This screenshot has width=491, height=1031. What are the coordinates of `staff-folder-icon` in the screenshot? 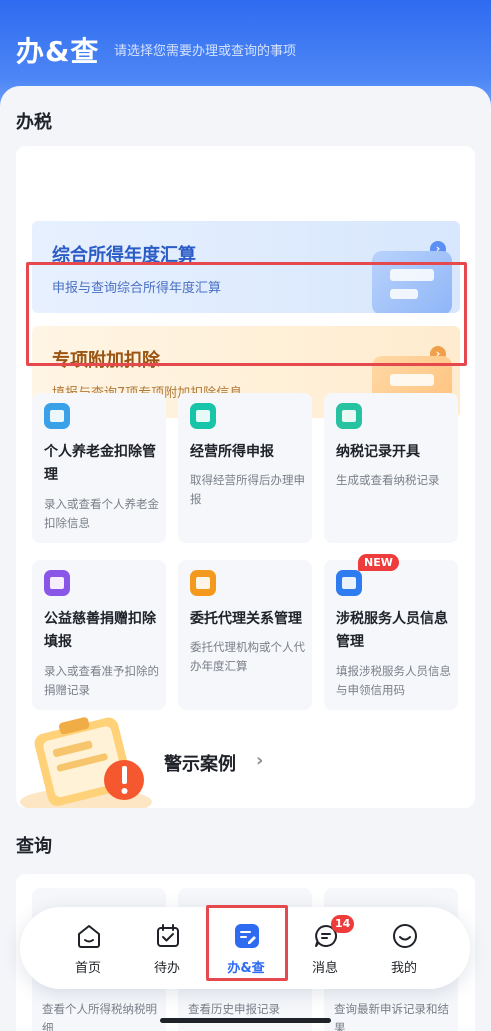 It's located at (349, 583).